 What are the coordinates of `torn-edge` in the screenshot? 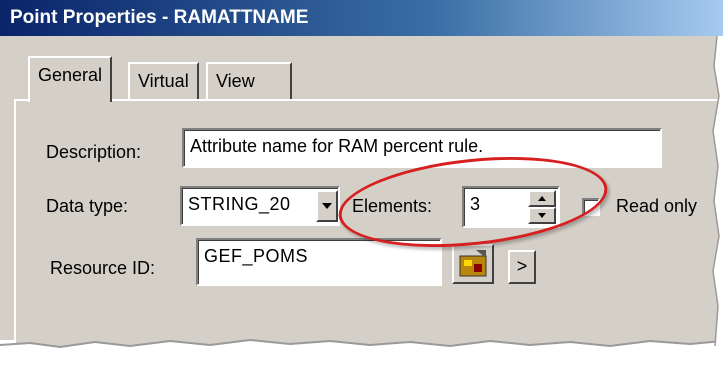 It's located at (361, 353).